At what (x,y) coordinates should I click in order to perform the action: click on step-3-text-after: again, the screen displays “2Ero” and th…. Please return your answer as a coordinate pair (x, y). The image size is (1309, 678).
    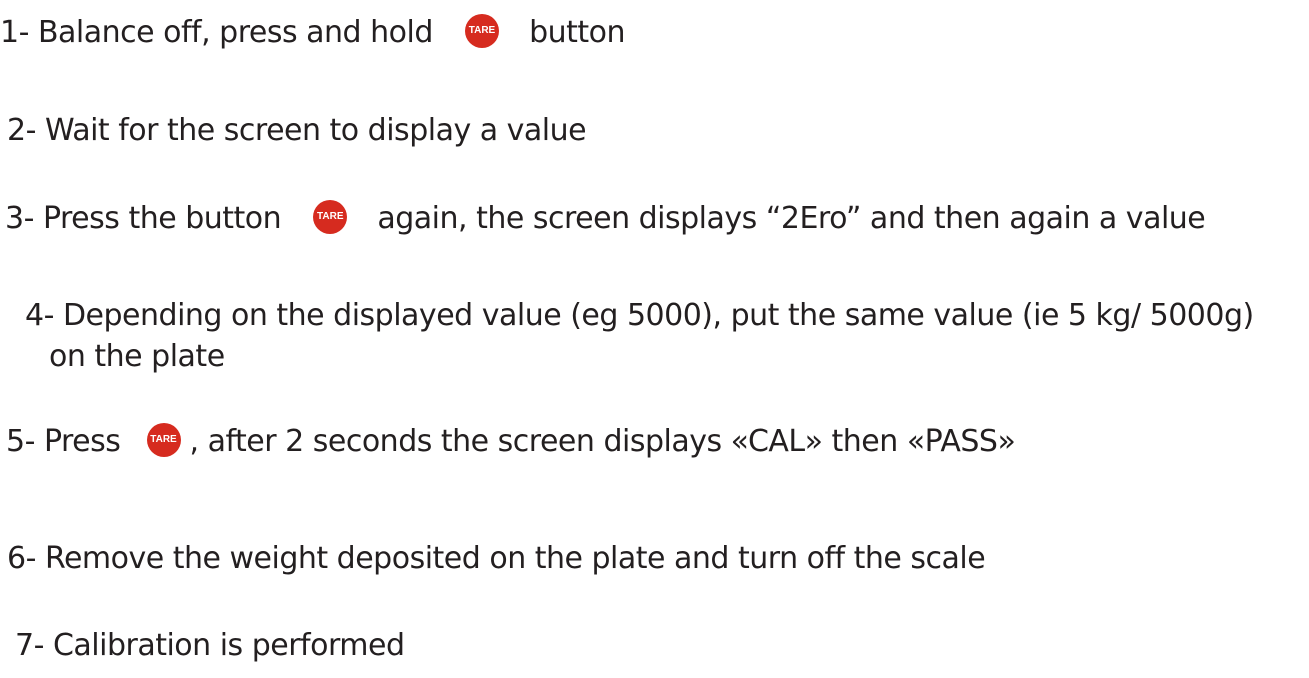
    Looking at the image, I should click on (791, 218).